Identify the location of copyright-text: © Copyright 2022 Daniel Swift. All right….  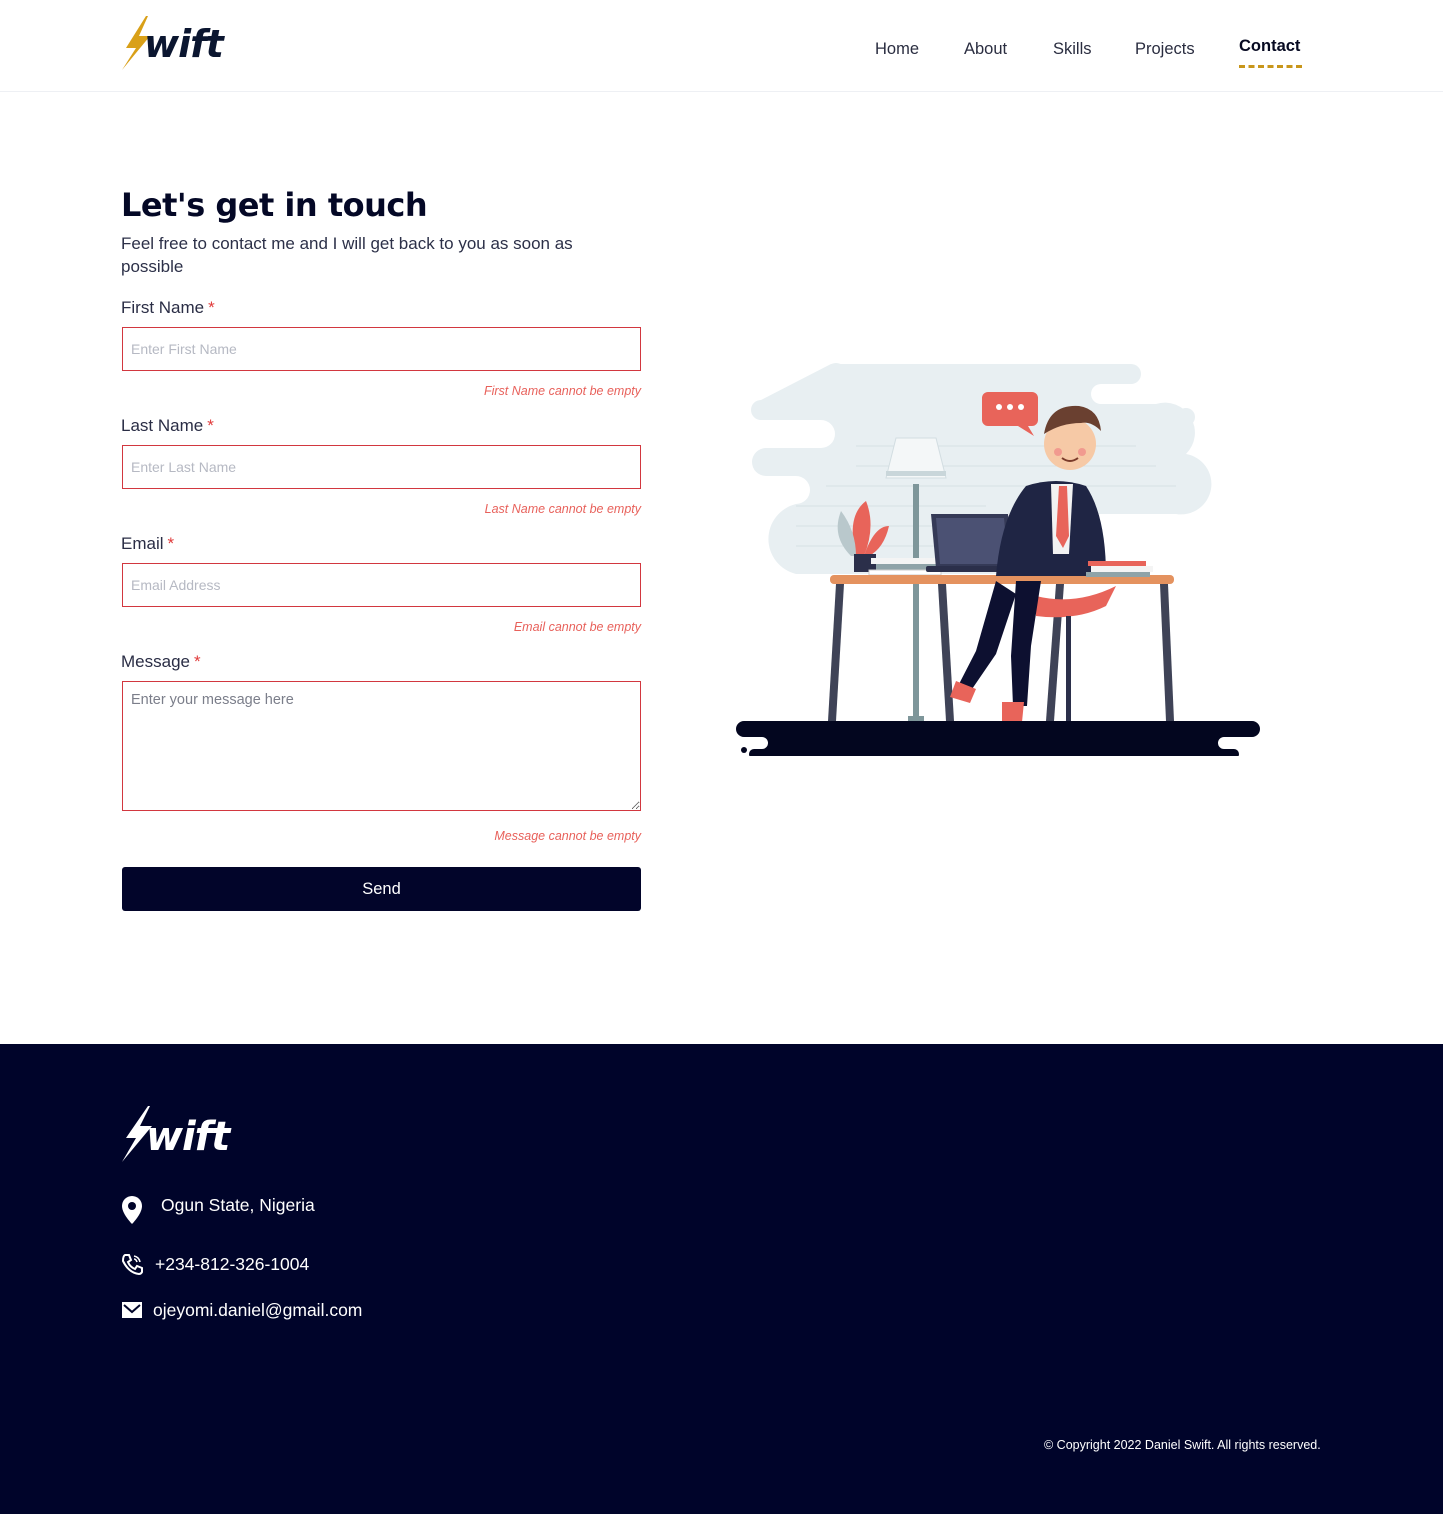
(1182, 1445).